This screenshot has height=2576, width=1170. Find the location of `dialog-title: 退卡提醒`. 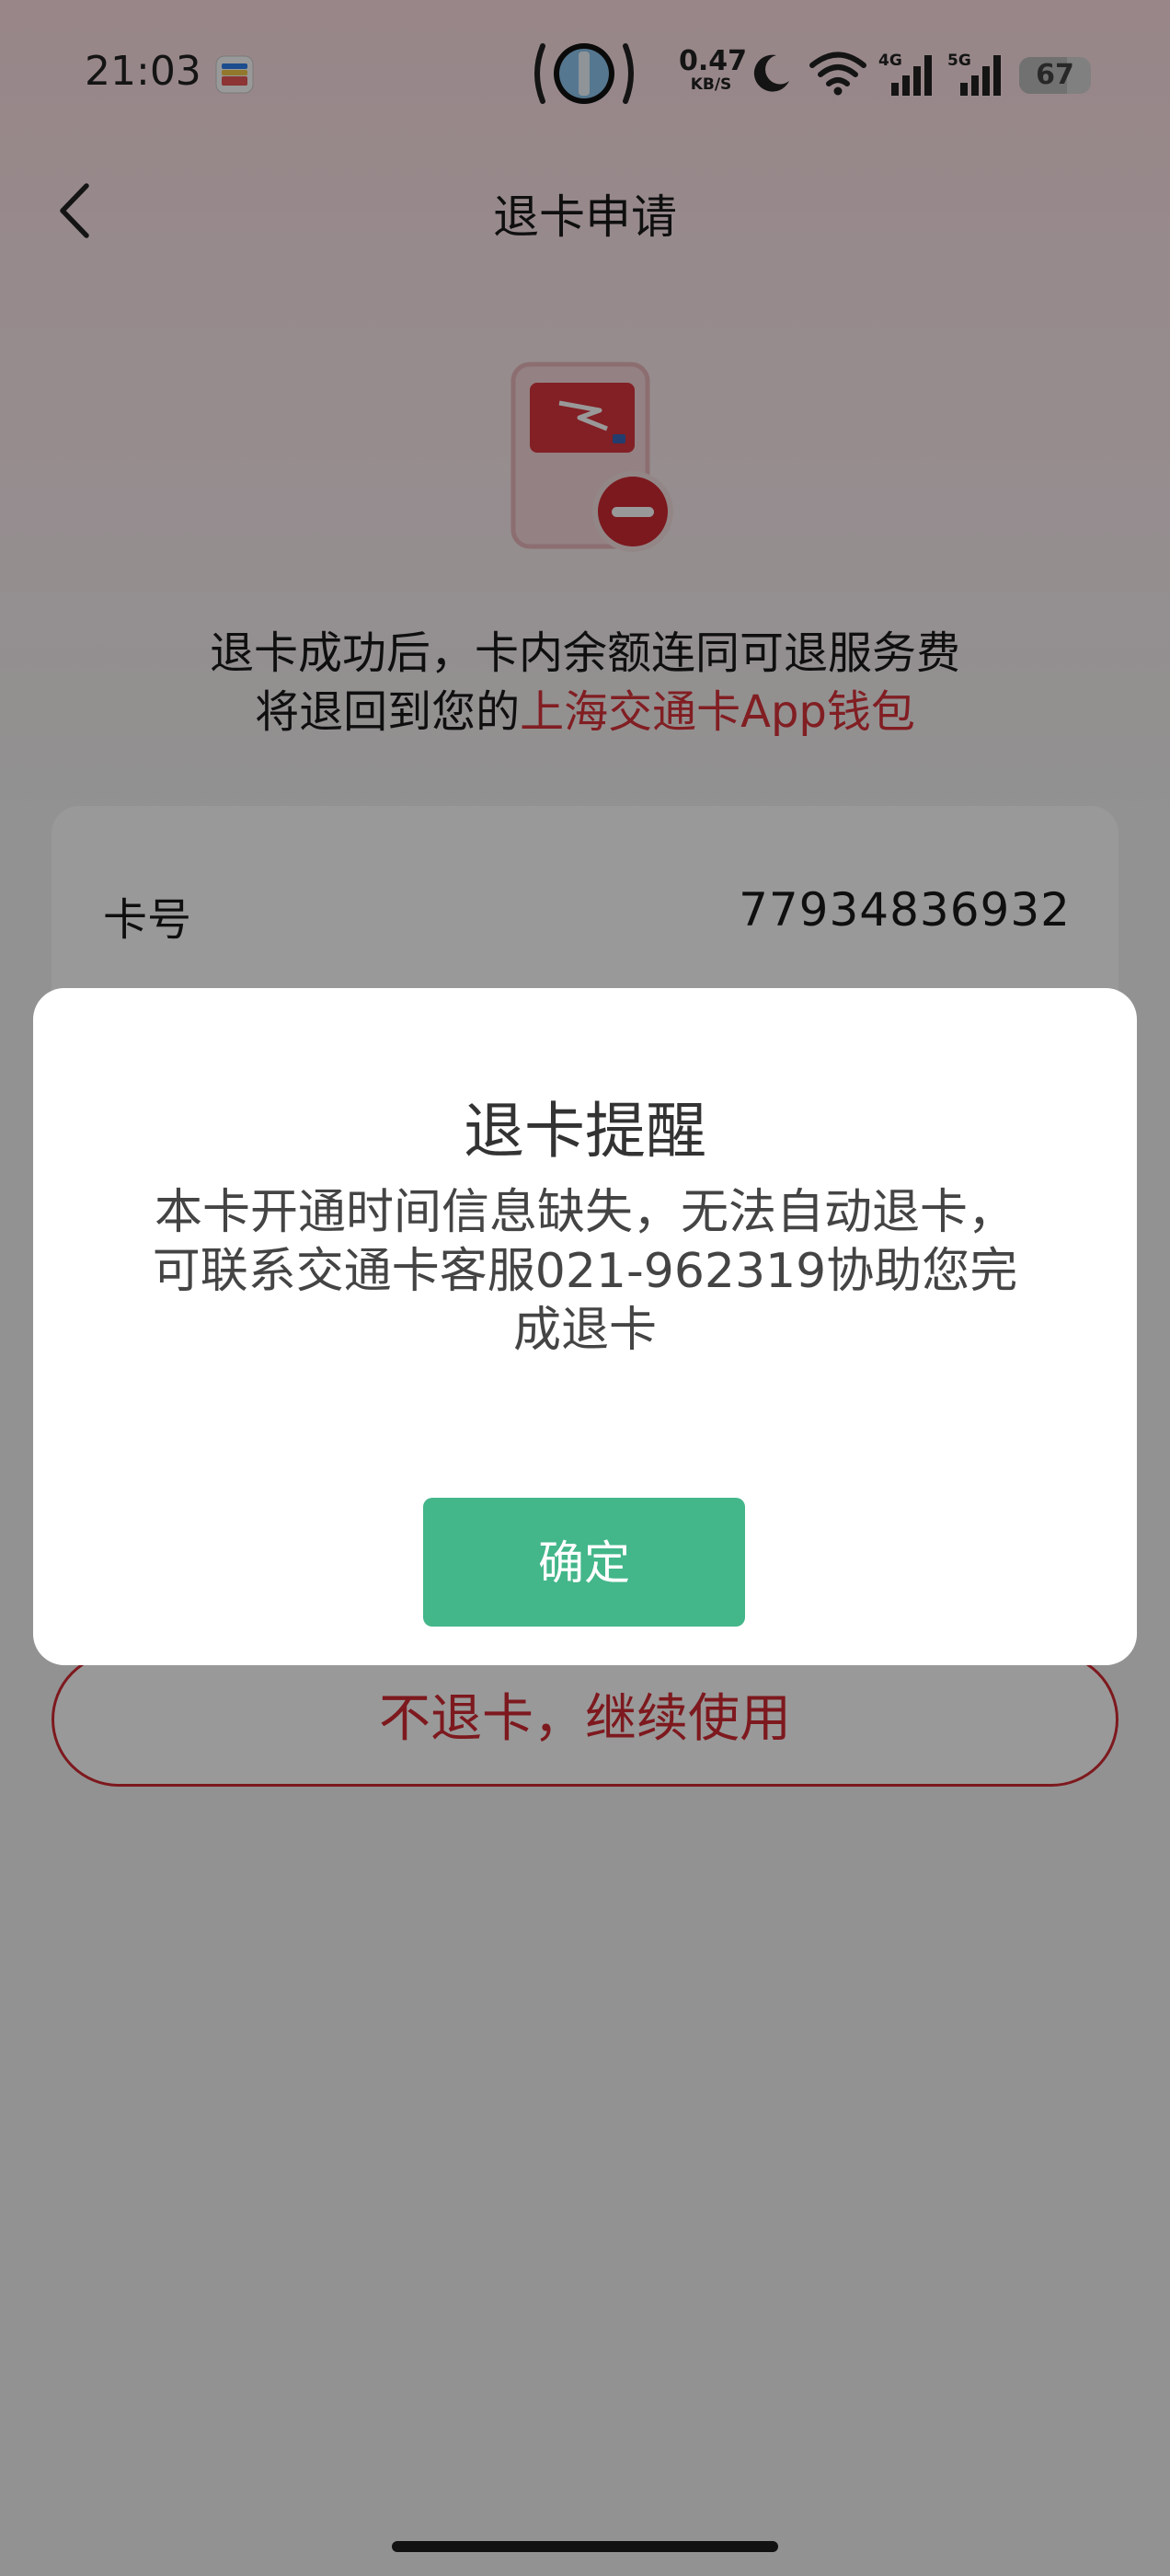

dialog-title: 退卡提醒 is located at coordinates (585, 1131).